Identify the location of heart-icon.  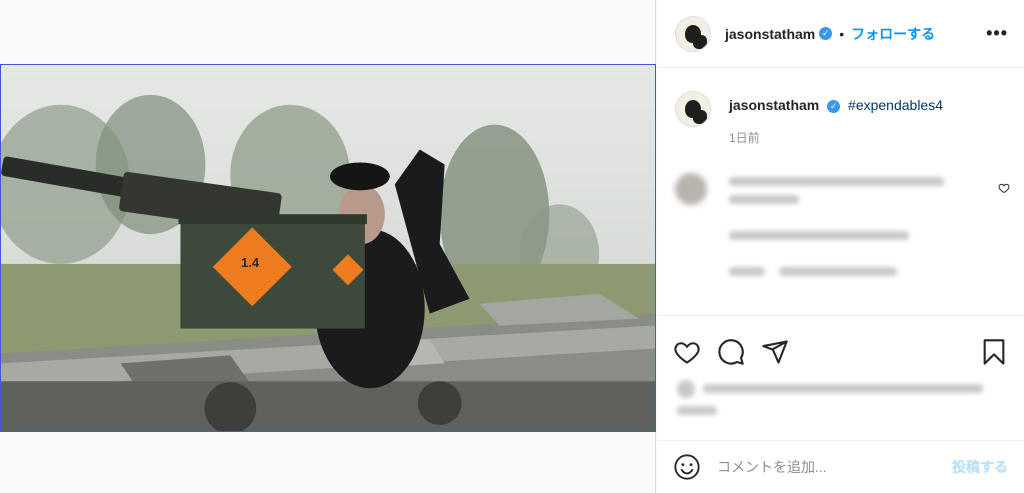
(687, 352).